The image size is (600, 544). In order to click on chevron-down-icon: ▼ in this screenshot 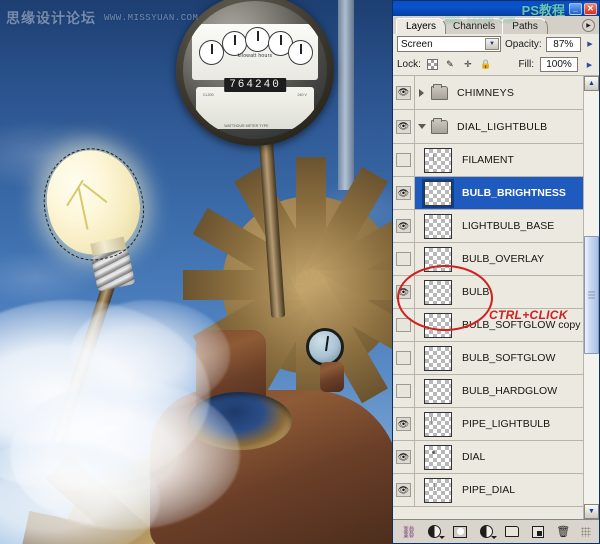, I will do `click(492, 44)`.